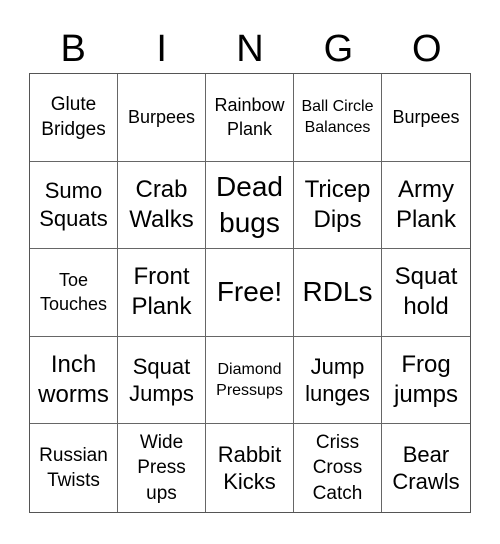 The image size is (500, 544). I want to click on cell-label: RDLs, so click(337, 292).